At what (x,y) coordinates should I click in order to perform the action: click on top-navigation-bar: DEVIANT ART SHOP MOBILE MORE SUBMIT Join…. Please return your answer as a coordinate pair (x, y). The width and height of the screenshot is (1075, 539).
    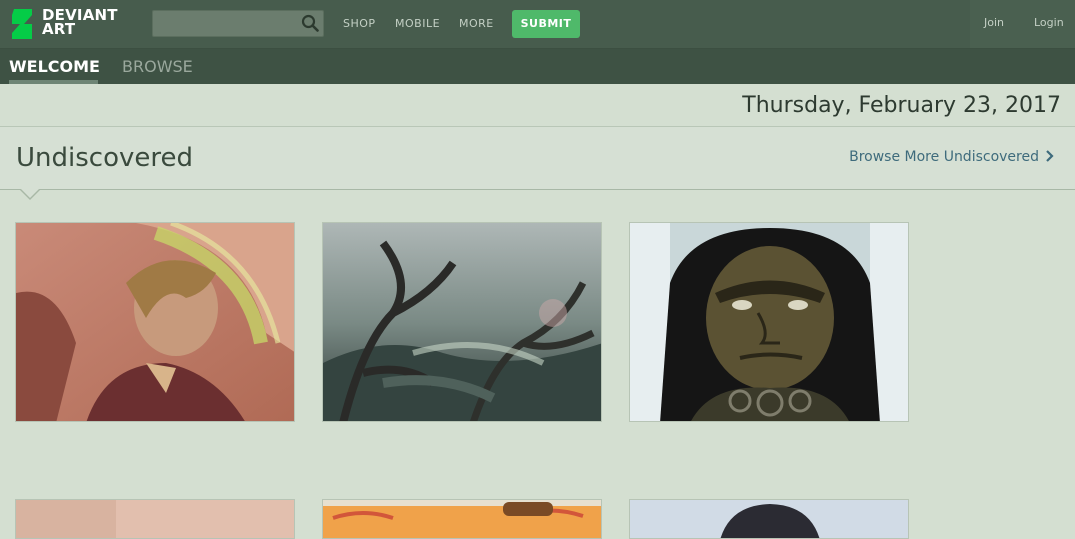
    Looking at the image, I should click on (537, 24).